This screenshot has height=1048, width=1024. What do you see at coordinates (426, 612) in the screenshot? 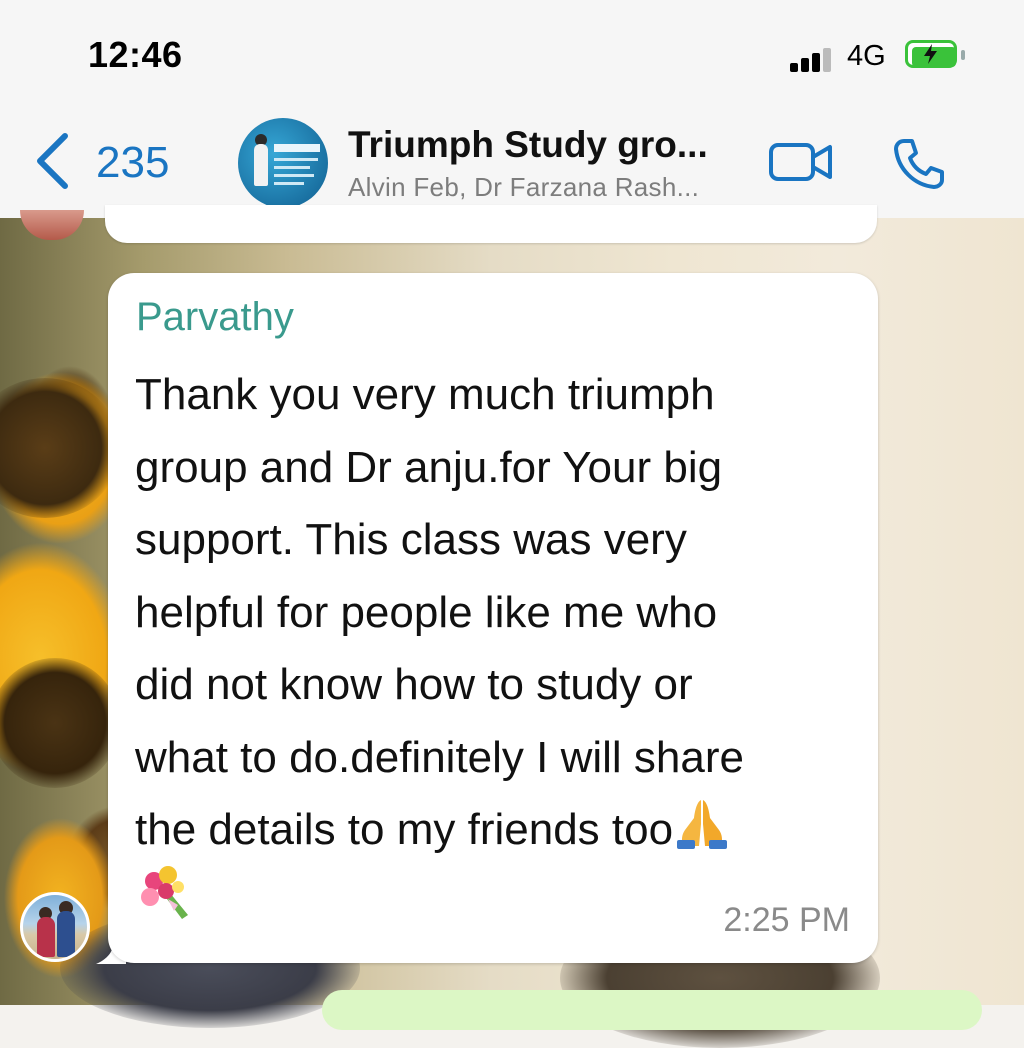
I see `message-line: helpful for people like me who` at bounding box center [426, 612].